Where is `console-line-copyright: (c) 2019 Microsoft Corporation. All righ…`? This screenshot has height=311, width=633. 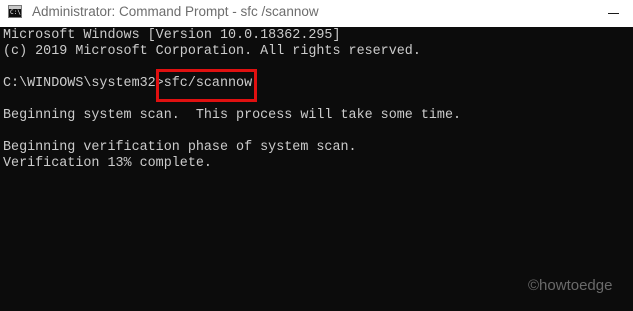 console-line-copyright: (c) 2019 Microsoft Corporation. All righ… is located at coordinates (212, 51).